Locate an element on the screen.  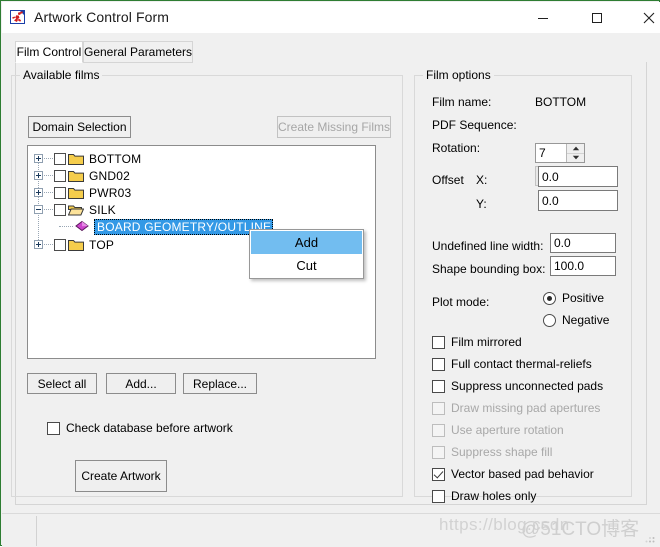
close-icon is located at coordinates (649, 18).